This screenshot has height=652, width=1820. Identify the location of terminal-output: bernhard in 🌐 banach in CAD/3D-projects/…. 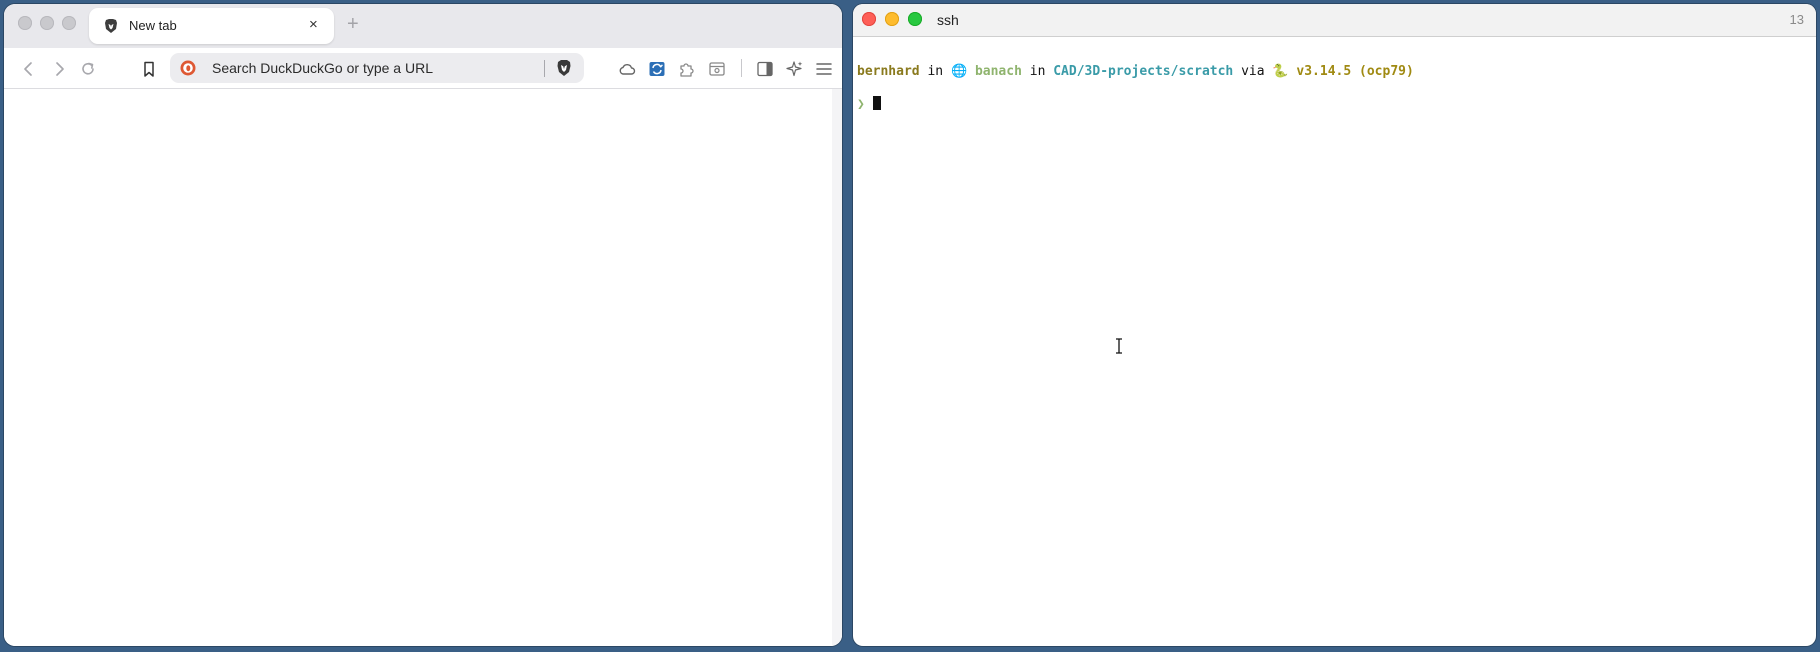
(1336, 96).